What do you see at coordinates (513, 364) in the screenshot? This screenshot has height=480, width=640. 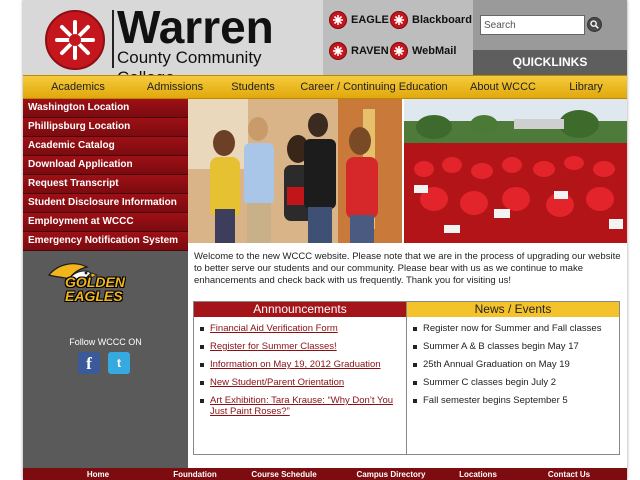 I see `list-item: 25th Annual Graduation on May 19` at bounding box center [513, 364].